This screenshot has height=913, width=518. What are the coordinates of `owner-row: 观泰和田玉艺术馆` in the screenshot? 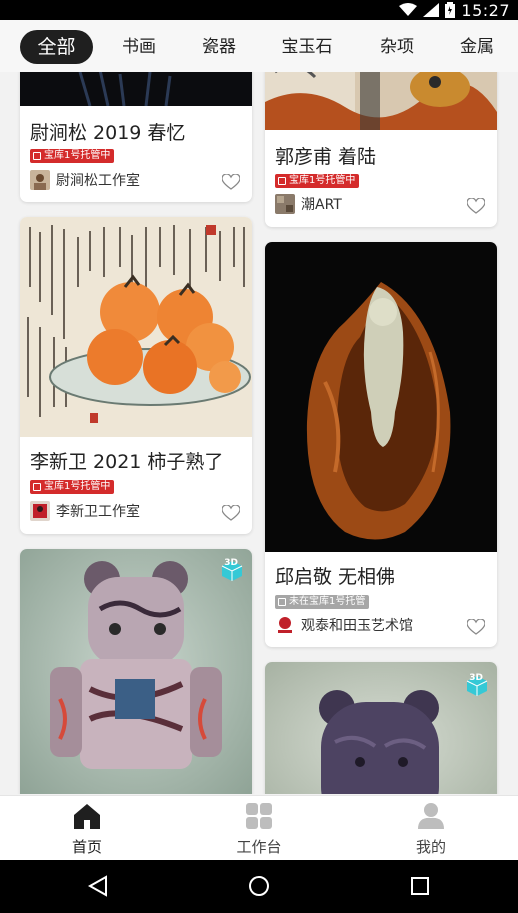 It's located at (344, 625).